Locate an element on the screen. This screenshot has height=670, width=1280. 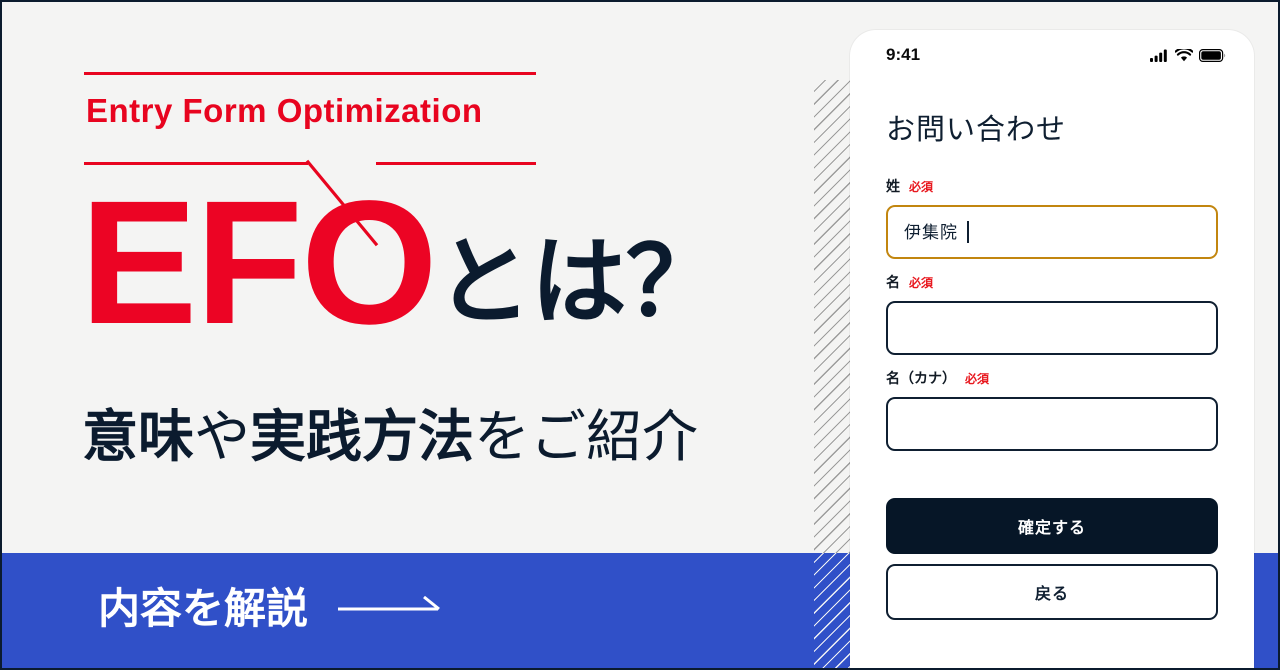
field-mei-kana: 名（カナ） 必須 is located at coordinates (1052, 409).